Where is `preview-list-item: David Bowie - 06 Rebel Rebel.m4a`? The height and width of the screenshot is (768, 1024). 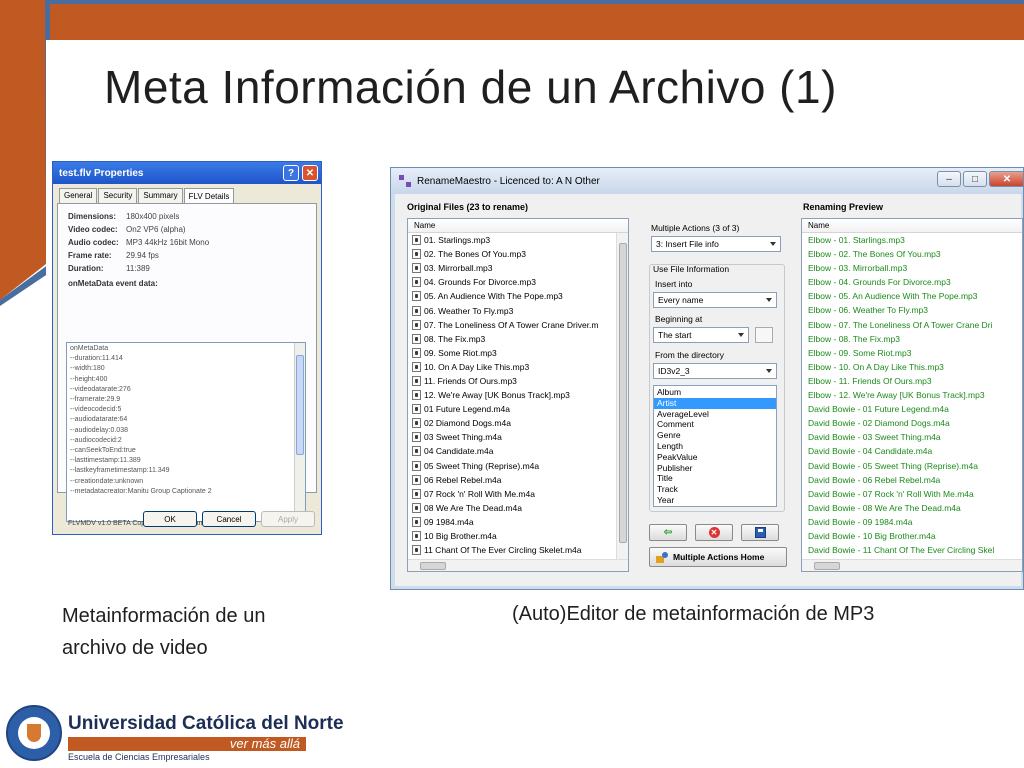
preview-list-item: David Bowie - 06 Rebel Rebel.m4a is located at coordinates (912, 480).